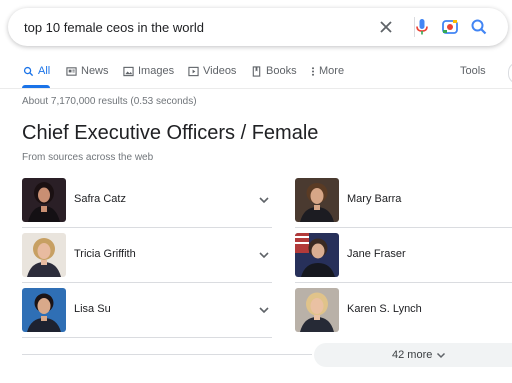  Describe the element at coordinates (147, 202) in the screenshot. I see `person-item: Safra Catz` at that location.